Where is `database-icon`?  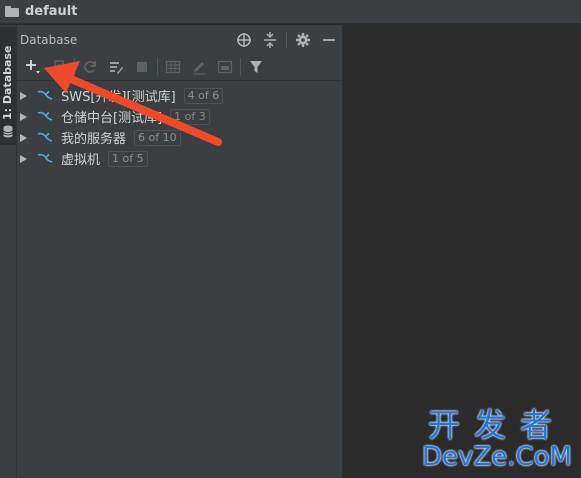 database-icon is located at coordinates (8, 131).